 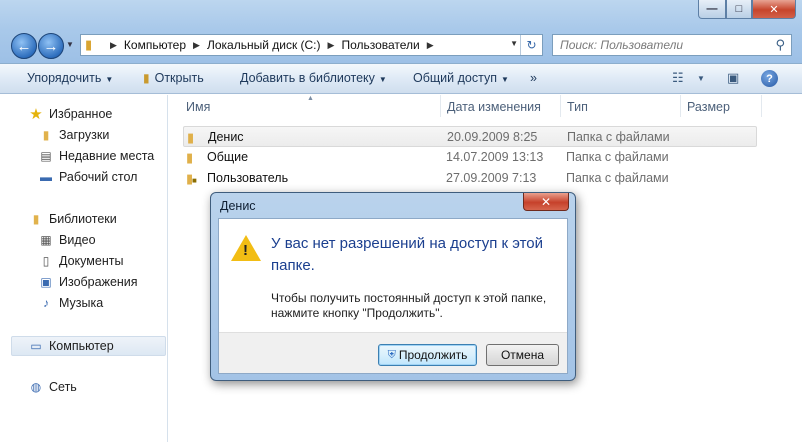 What do you see at coordinates (46, 303) in the screenshot?
I see `music-icon: ♪` at bounding box center [46, 303].